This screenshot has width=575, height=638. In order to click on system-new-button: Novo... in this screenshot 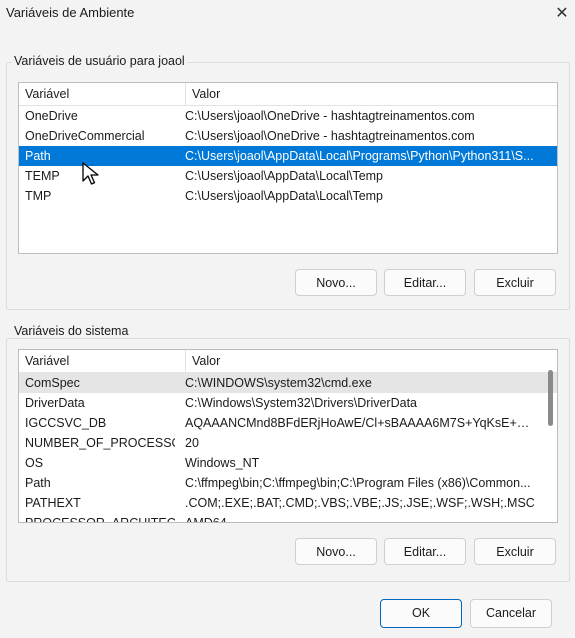, I will do `click(336, 551)`.